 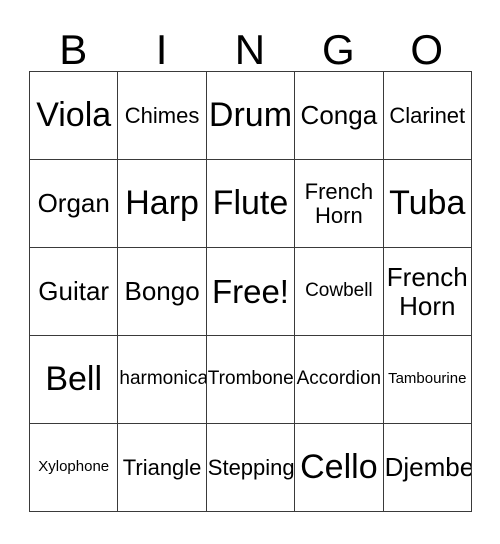 What do you see at coordinates (250, 49) in the screenshot?
I see `header-letter-text: N` at bounding box center [250, 49].